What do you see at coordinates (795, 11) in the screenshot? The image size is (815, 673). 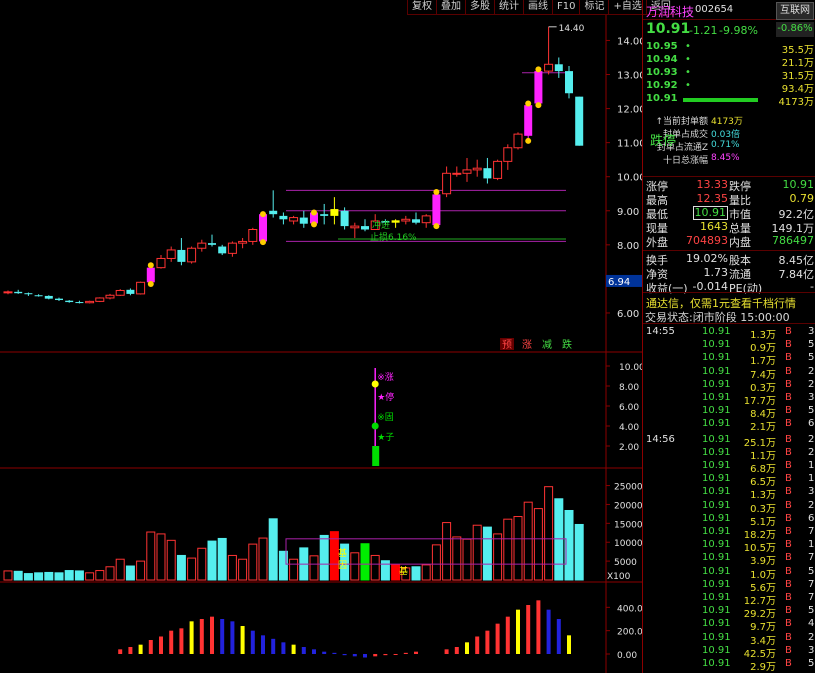 I see `hulian-button: 互联网` at bounding box center [795, 11].